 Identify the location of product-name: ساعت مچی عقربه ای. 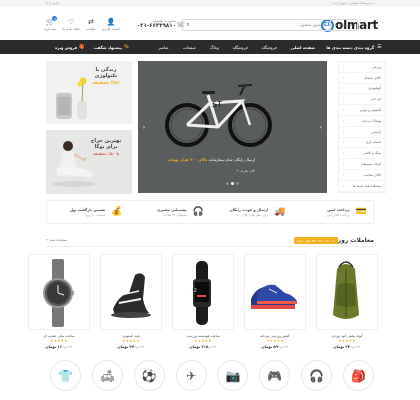
(59, 336).